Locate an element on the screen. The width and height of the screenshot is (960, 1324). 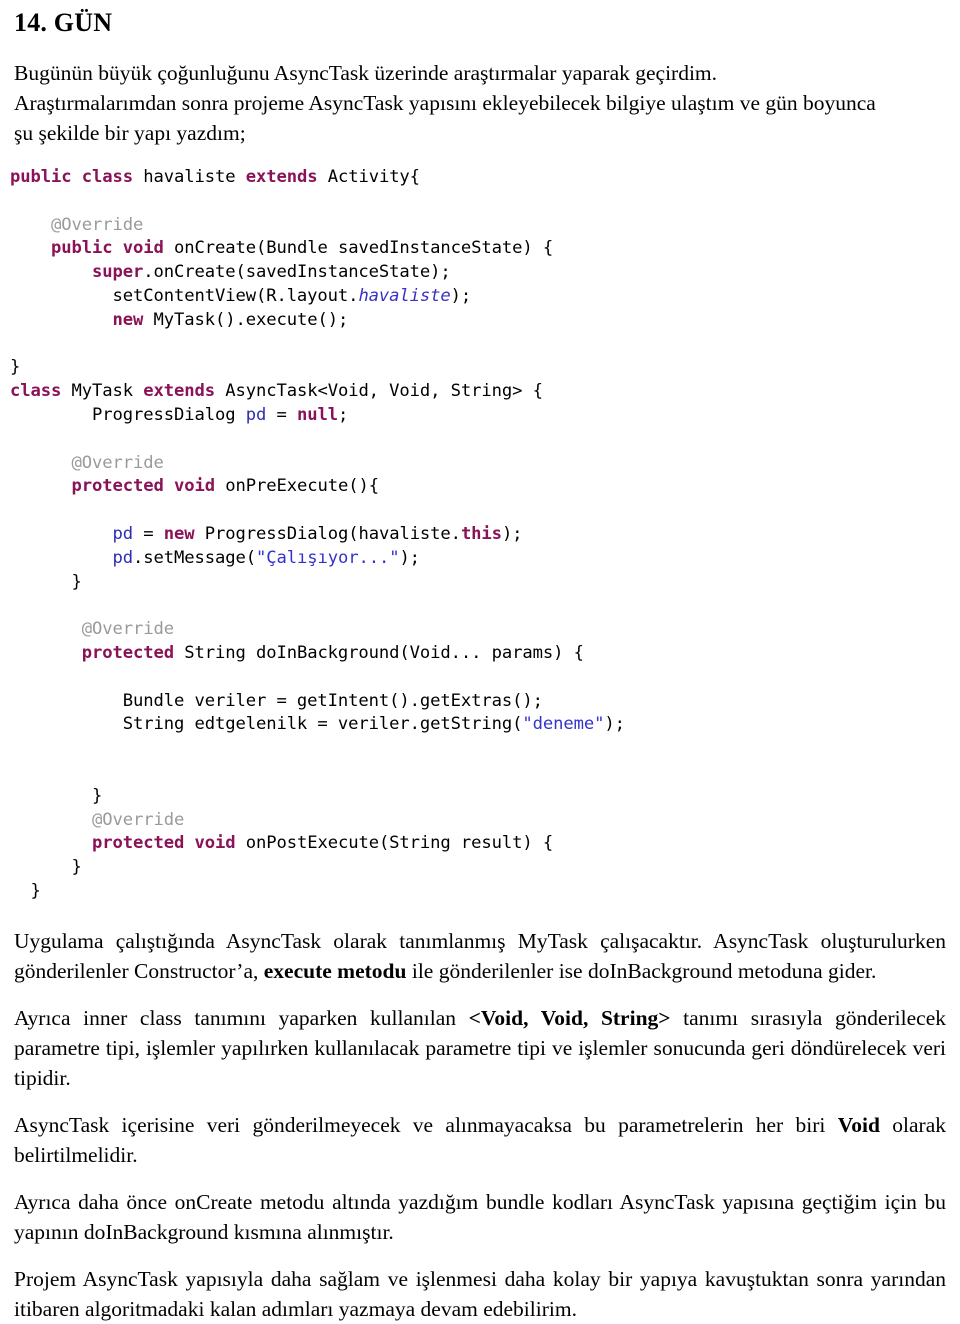
code-line: public class havaliste extends Activity{ is located at coordinates (485, 178).